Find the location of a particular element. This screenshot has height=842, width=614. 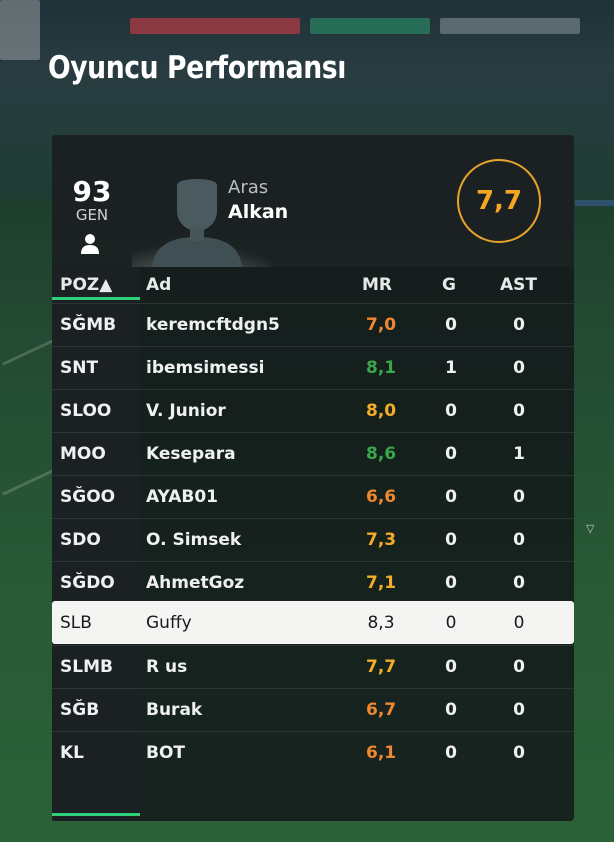

background-board is located at coordinates (594, 203).